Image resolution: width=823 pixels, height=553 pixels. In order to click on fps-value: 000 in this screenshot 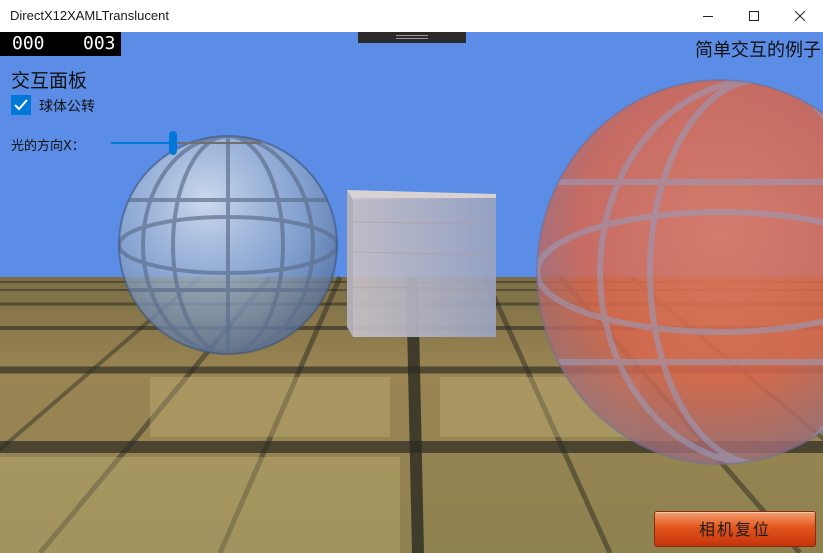, I will do `click(28, 43)`.